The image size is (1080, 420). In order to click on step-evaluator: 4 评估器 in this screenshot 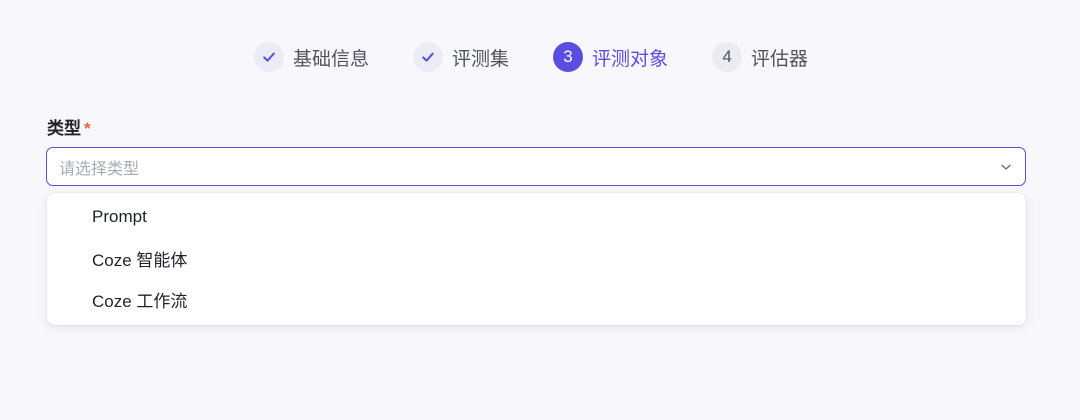, I will do `click(760, 57)`.